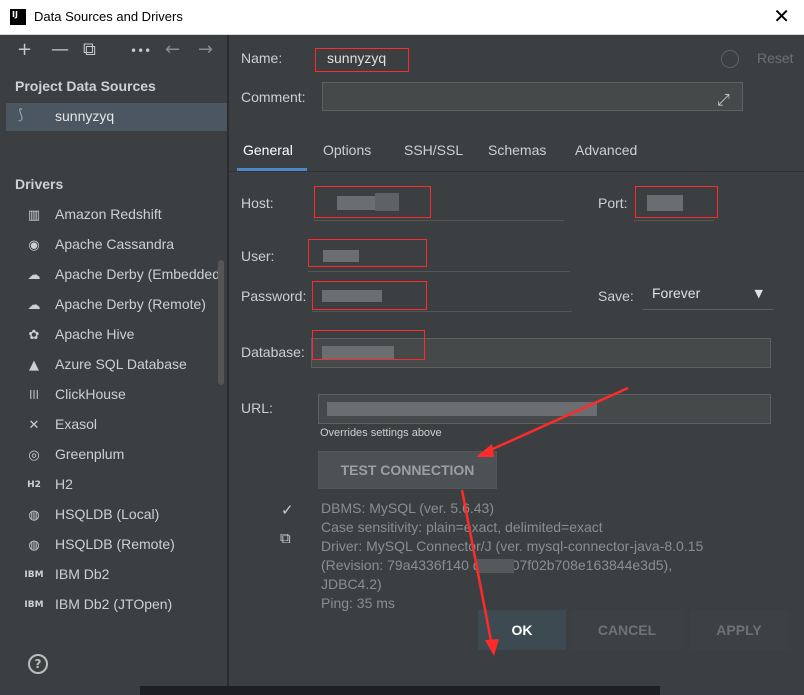 This screenshot has height=695, width=804. Describe the element at coordinates (613, 203) in the screenshot. I see `port-label: Port:` at that location.